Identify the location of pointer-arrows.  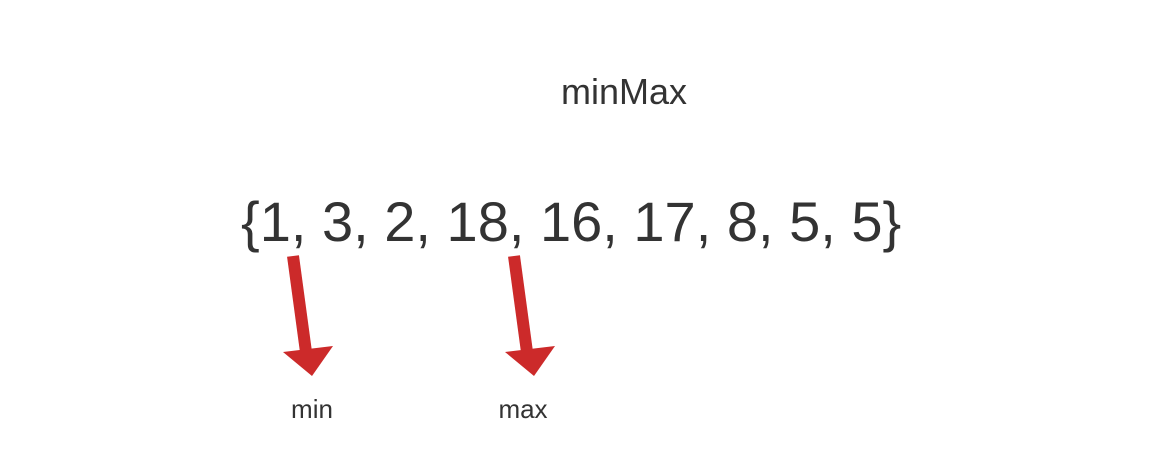
(419, 315).